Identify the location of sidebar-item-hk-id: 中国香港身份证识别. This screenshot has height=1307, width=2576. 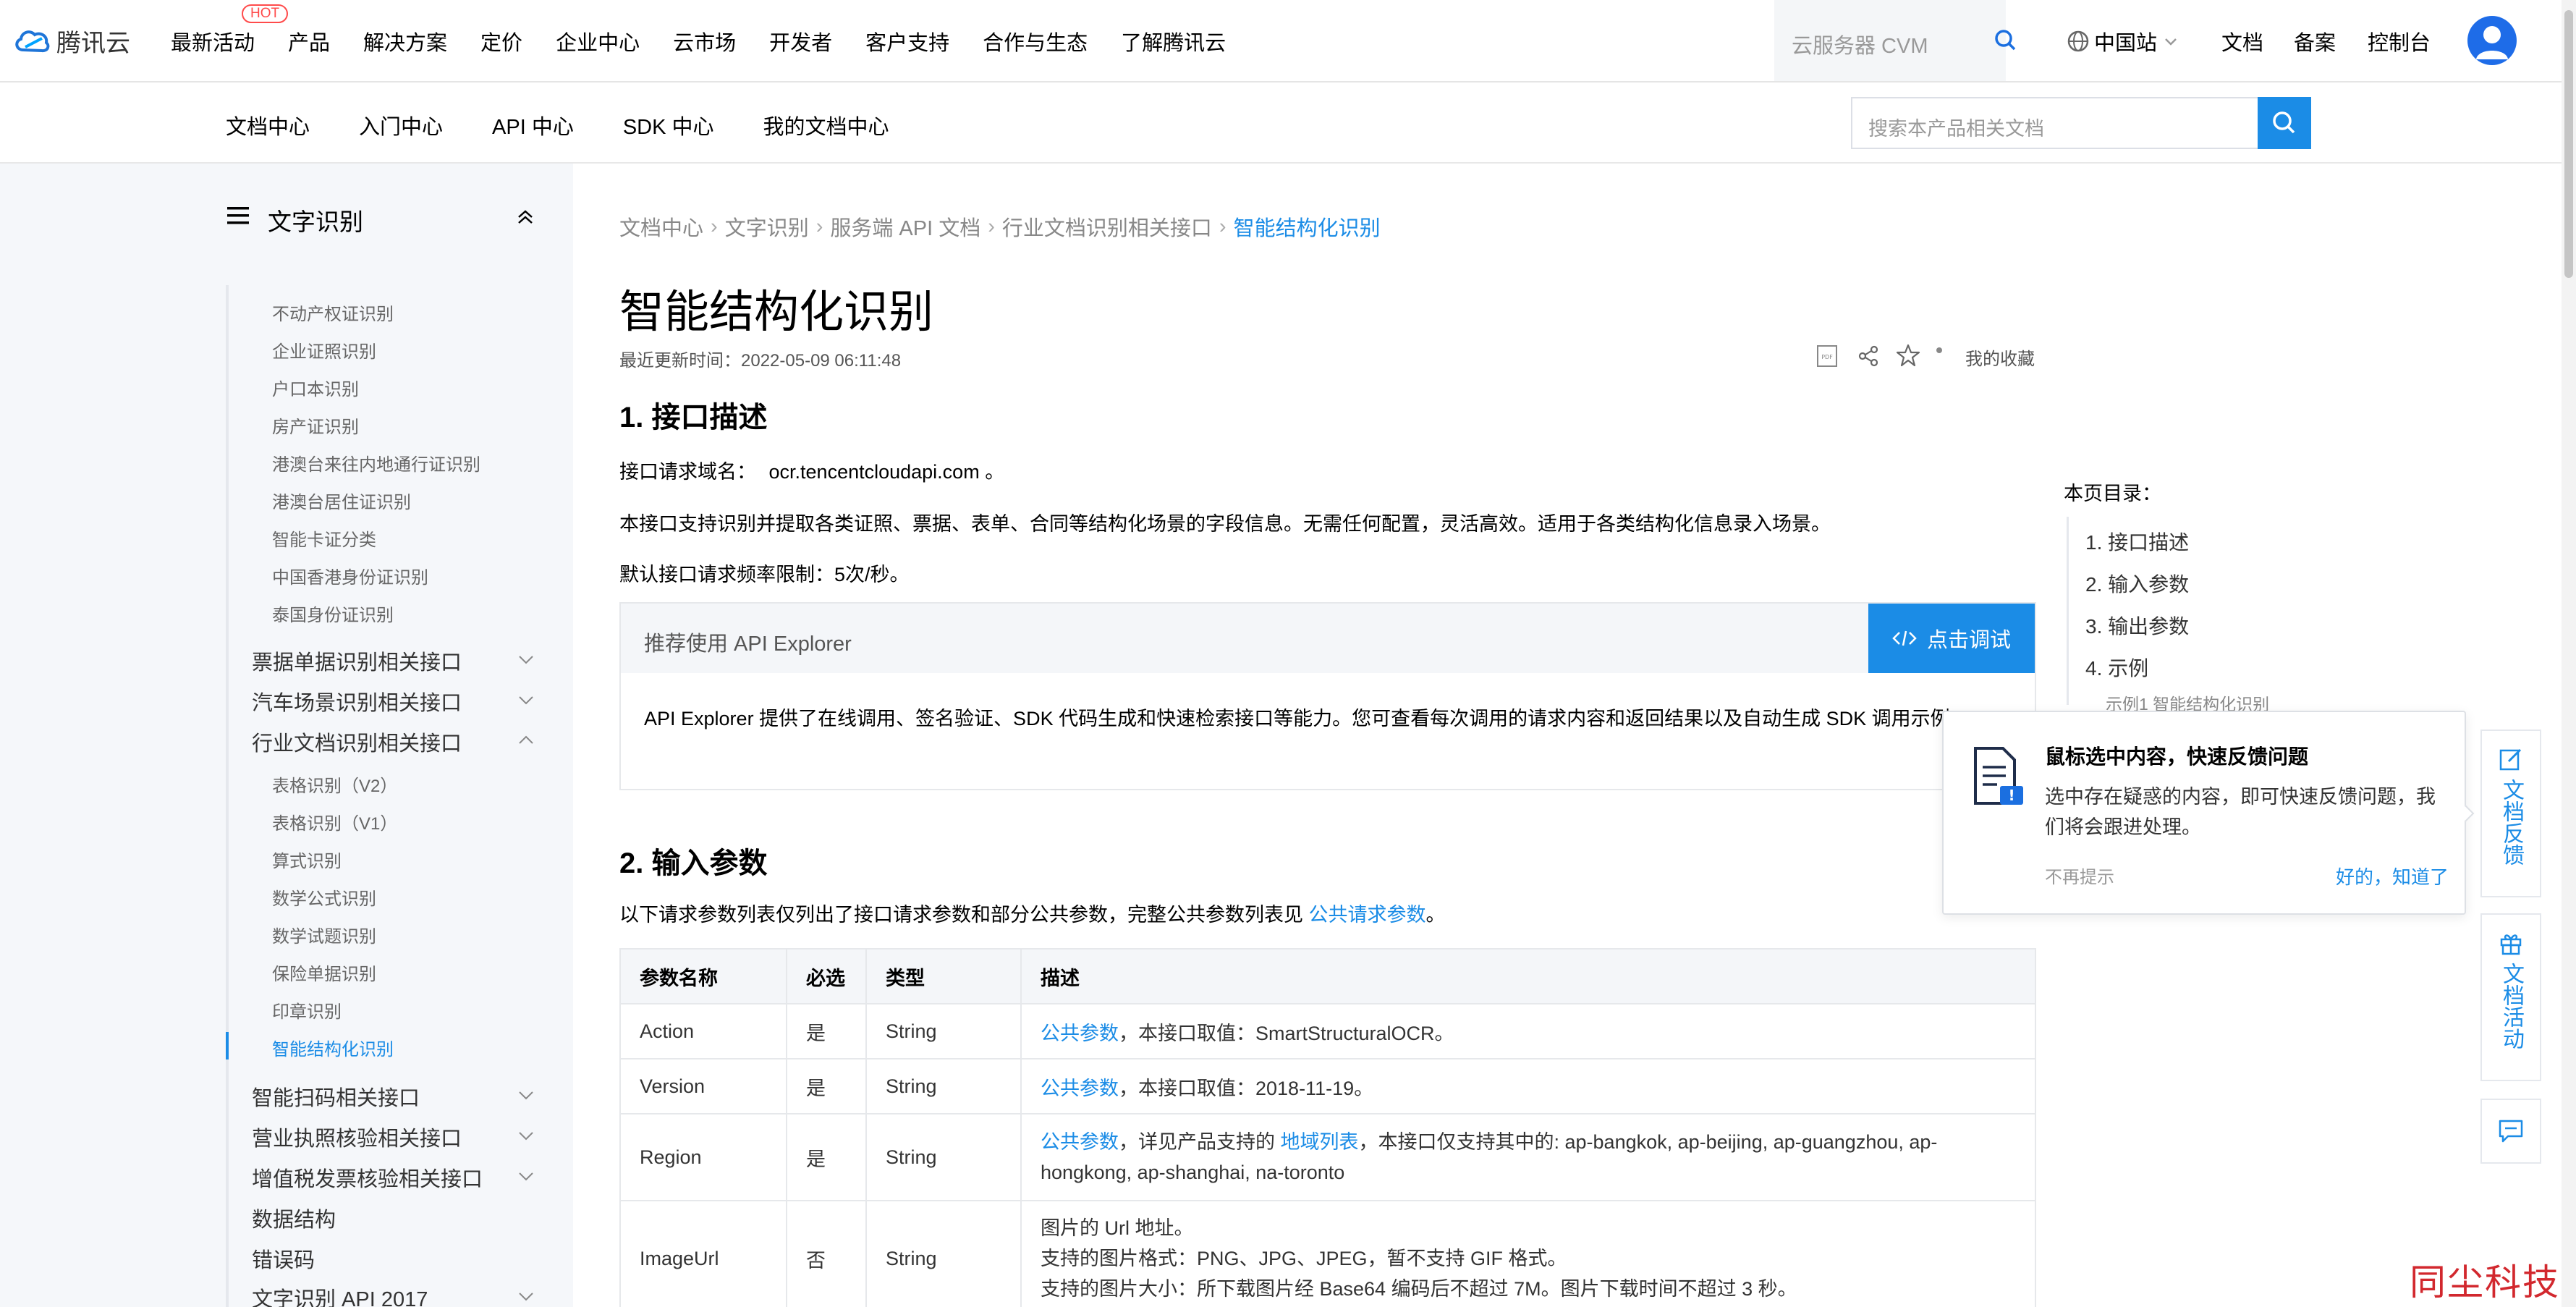
(350, 575).